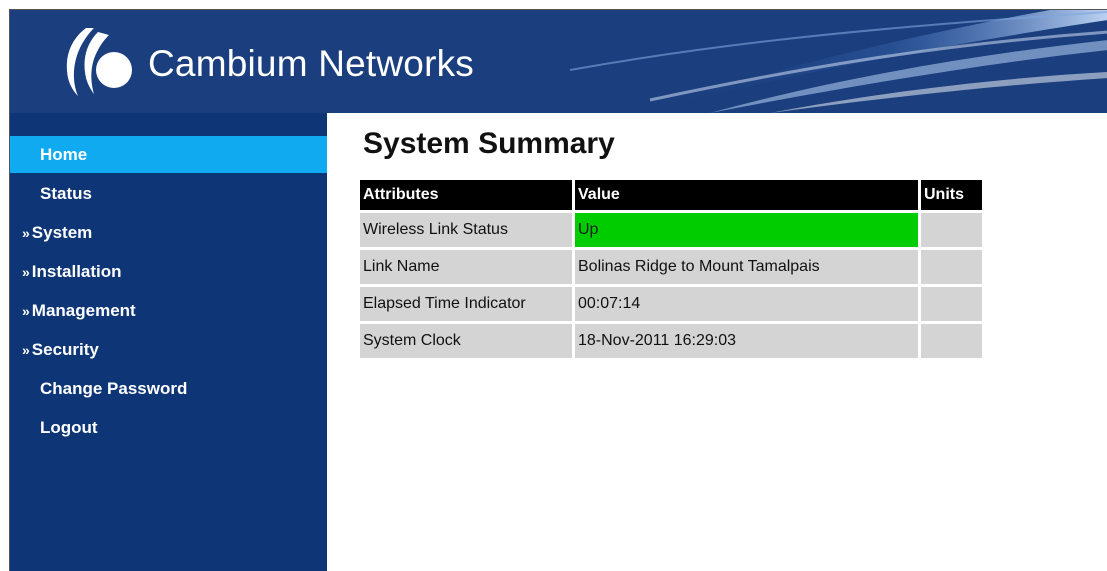 This screenshot has width=1107, height=571. I want to click on attribute-cell: Elapsed Time Indicator, so click(466, 304).